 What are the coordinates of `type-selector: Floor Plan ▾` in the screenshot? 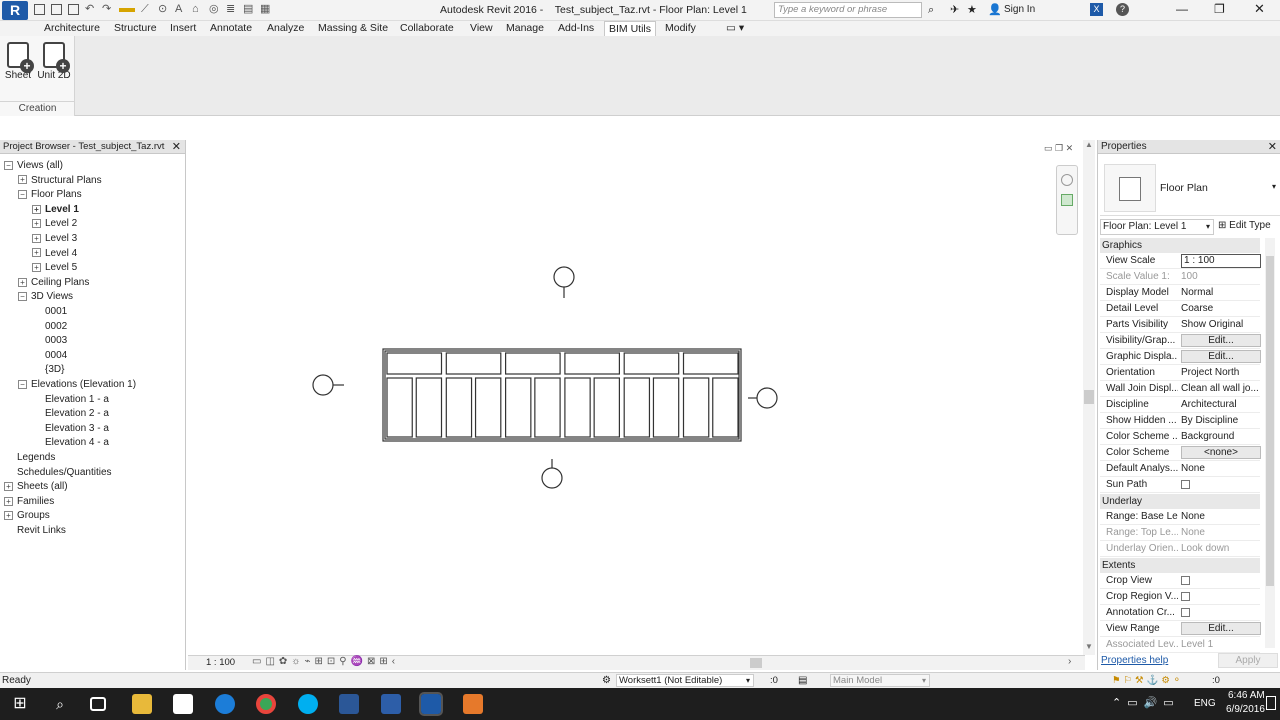 It's located at (1190, 188).